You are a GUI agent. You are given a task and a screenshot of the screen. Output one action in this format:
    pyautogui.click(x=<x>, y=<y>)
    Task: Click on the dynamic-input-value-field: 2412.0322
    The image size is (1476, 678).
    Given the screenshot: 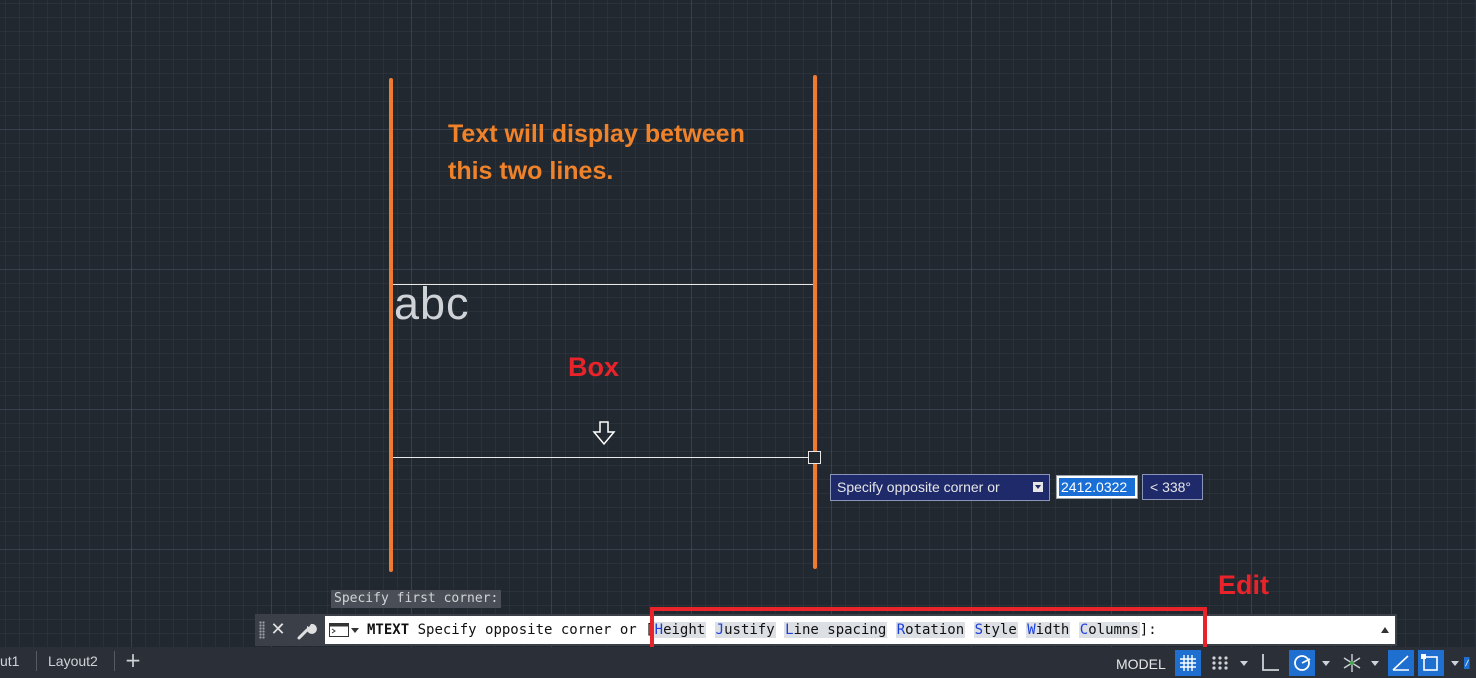 What is the action you would take?
    pyautogui.click(x=1097, y=487)
    